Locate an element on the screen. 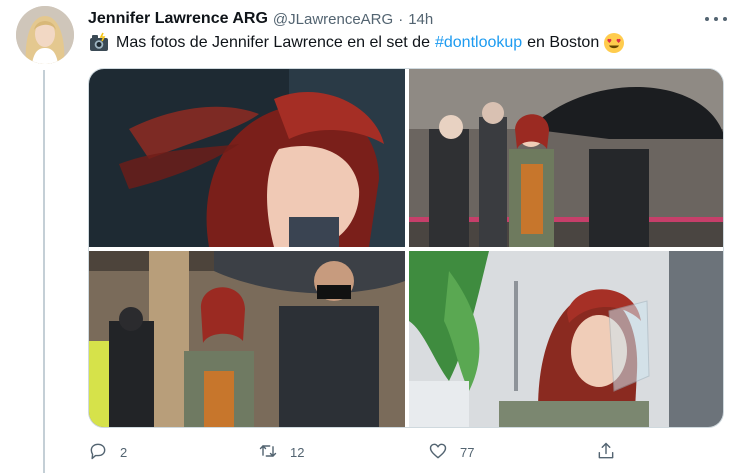 This screenshot has height=473, width=743. more-options-icon is located at coordinates (716, 19).